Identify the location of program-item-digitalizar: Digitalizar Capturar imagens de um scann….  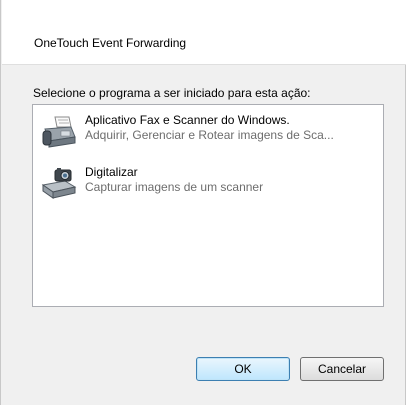
(207, 185).